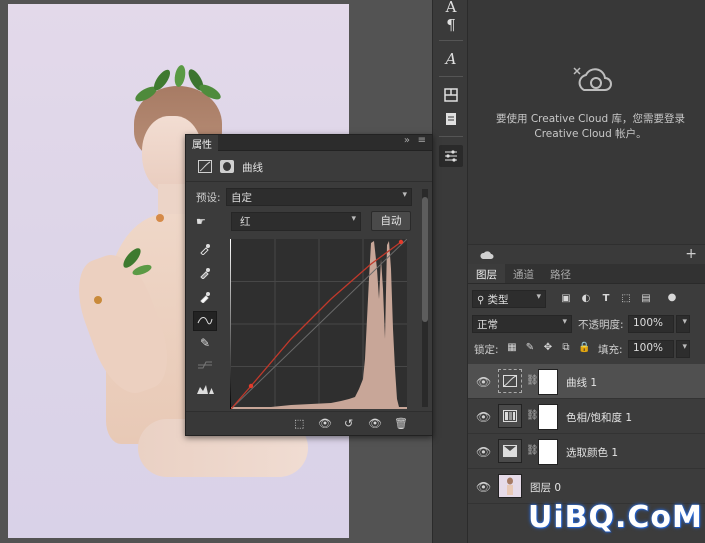  What do you see at coordinates (487, 325) in the screenshot?
I see `blend-mode-value: 正常` at bounding box center [487, 325].